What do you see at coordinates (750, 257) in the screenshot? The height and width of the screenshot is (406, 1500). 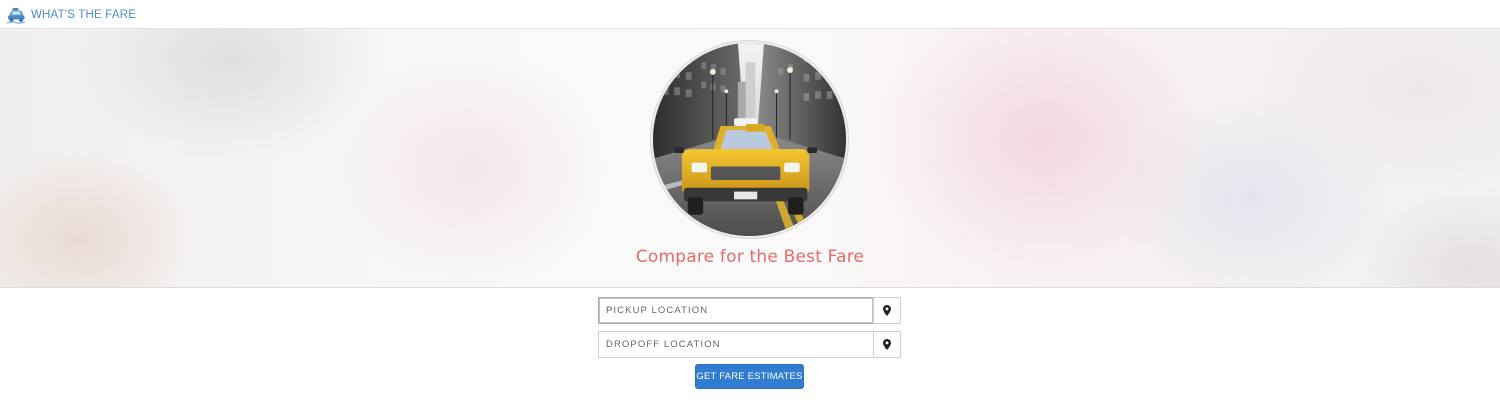 I see `hero-tagline: Compare for the Best Fare` at bounding box center [750, 257].